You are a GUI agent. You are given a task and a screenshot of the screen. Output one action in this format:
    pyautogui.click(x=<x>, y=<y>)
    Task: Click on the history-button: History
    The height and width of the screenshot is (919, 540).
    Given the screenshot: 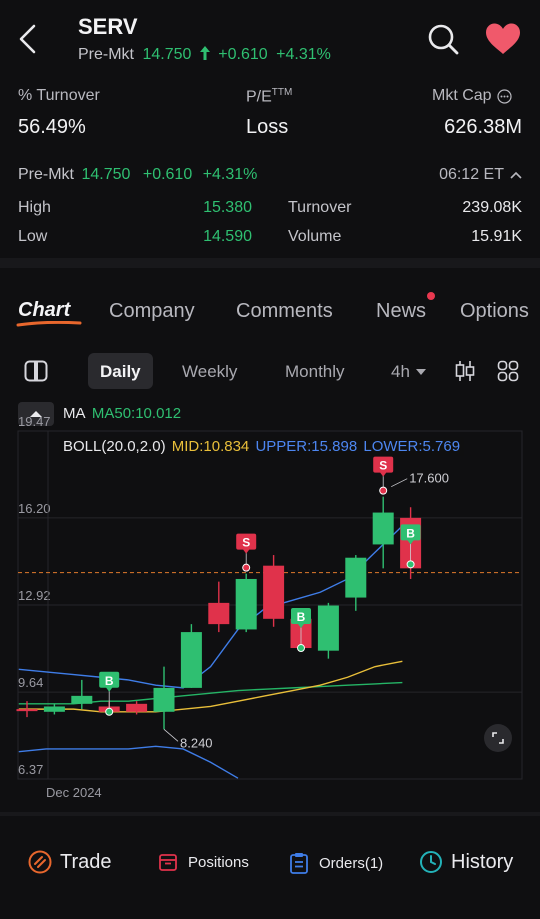 What is the action you would take?
    pyautogui.click(x=466, y=862)
    